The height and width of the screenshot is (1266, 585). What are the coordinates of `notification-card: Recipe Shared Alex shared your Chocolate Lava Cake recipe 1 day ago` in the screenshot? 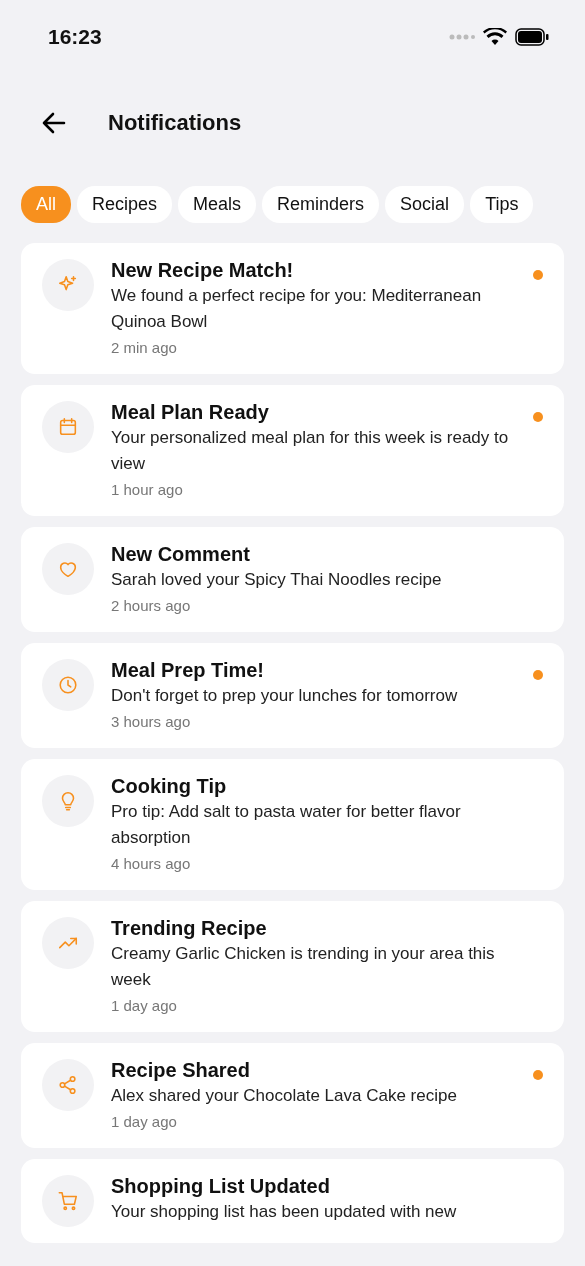 It's located at (292, 1095).